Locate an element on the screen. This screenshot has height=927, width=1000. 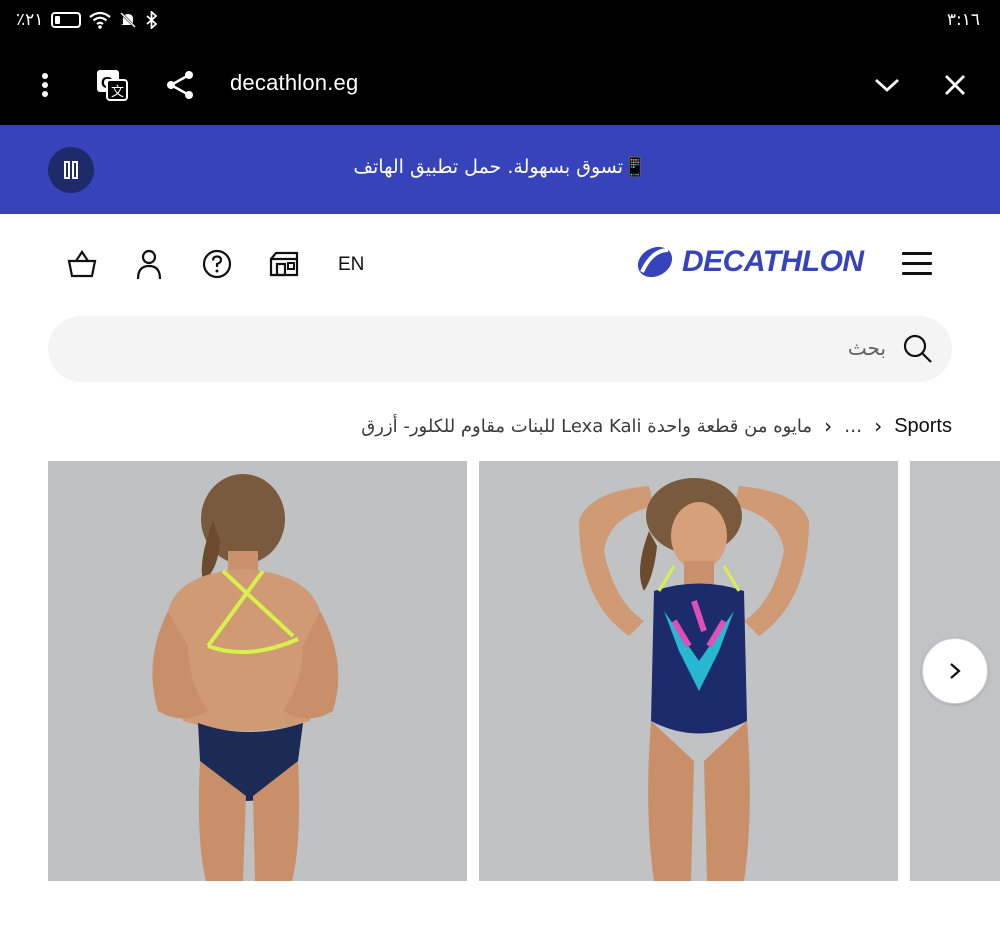
battery-icon is located at coordinates (66, 20).